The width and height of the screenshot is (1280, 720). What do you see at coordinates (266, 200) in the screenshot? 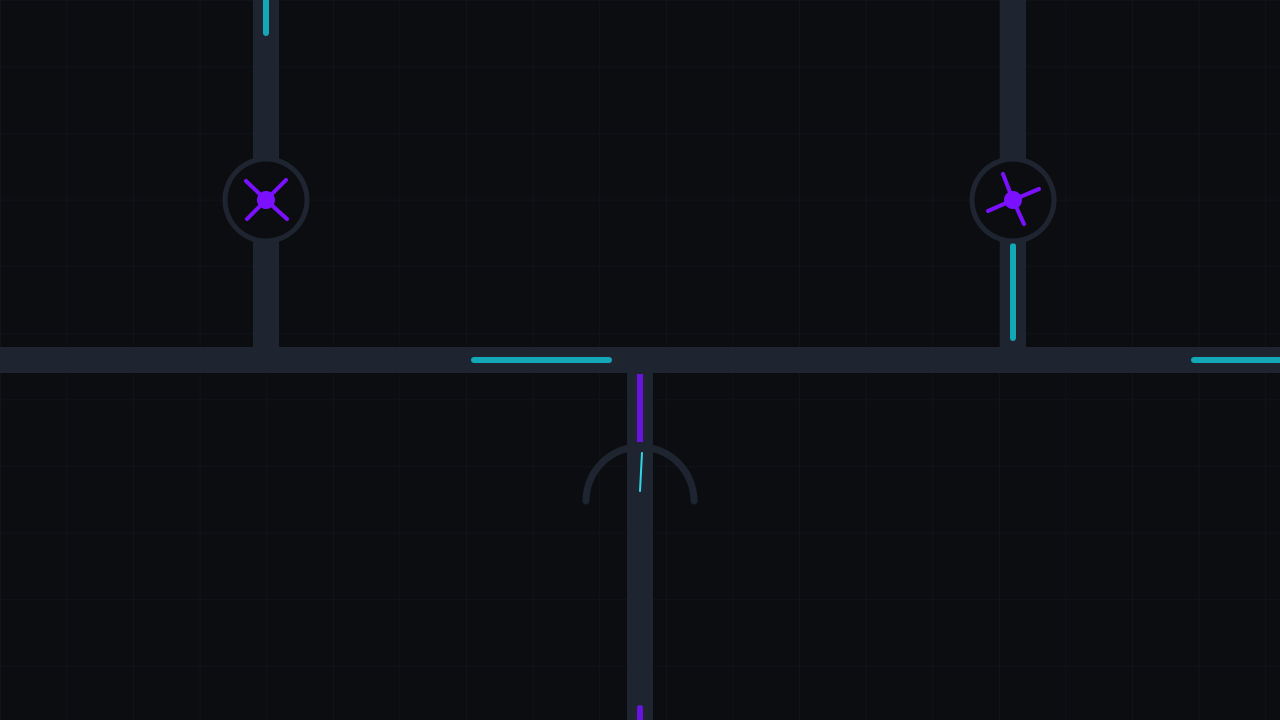
I see `left-valve` at bounding box center [266, 200].